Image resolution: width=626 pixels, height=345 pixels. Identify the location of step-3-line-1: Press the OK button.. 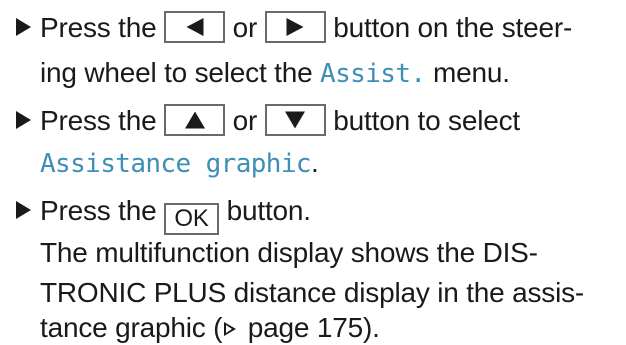
(163, 214).